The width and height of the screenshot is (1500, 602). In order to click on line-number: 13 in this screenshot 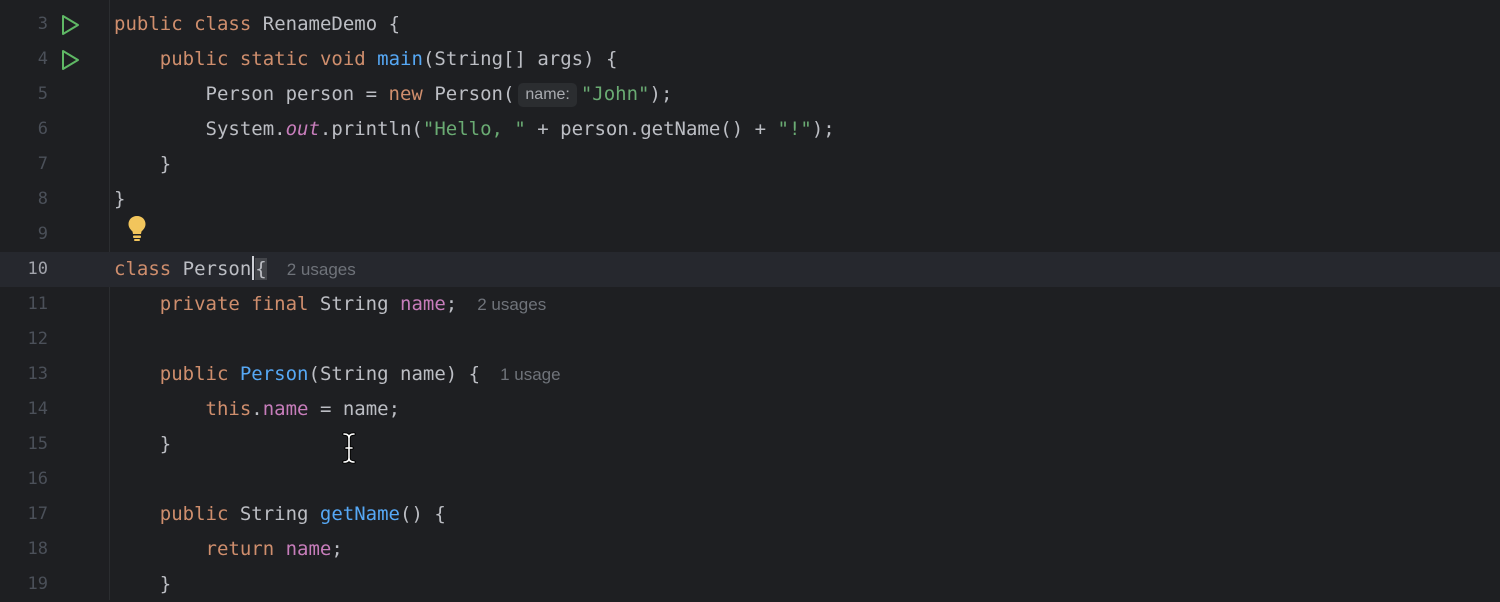, I will do `click(37, 374)`.